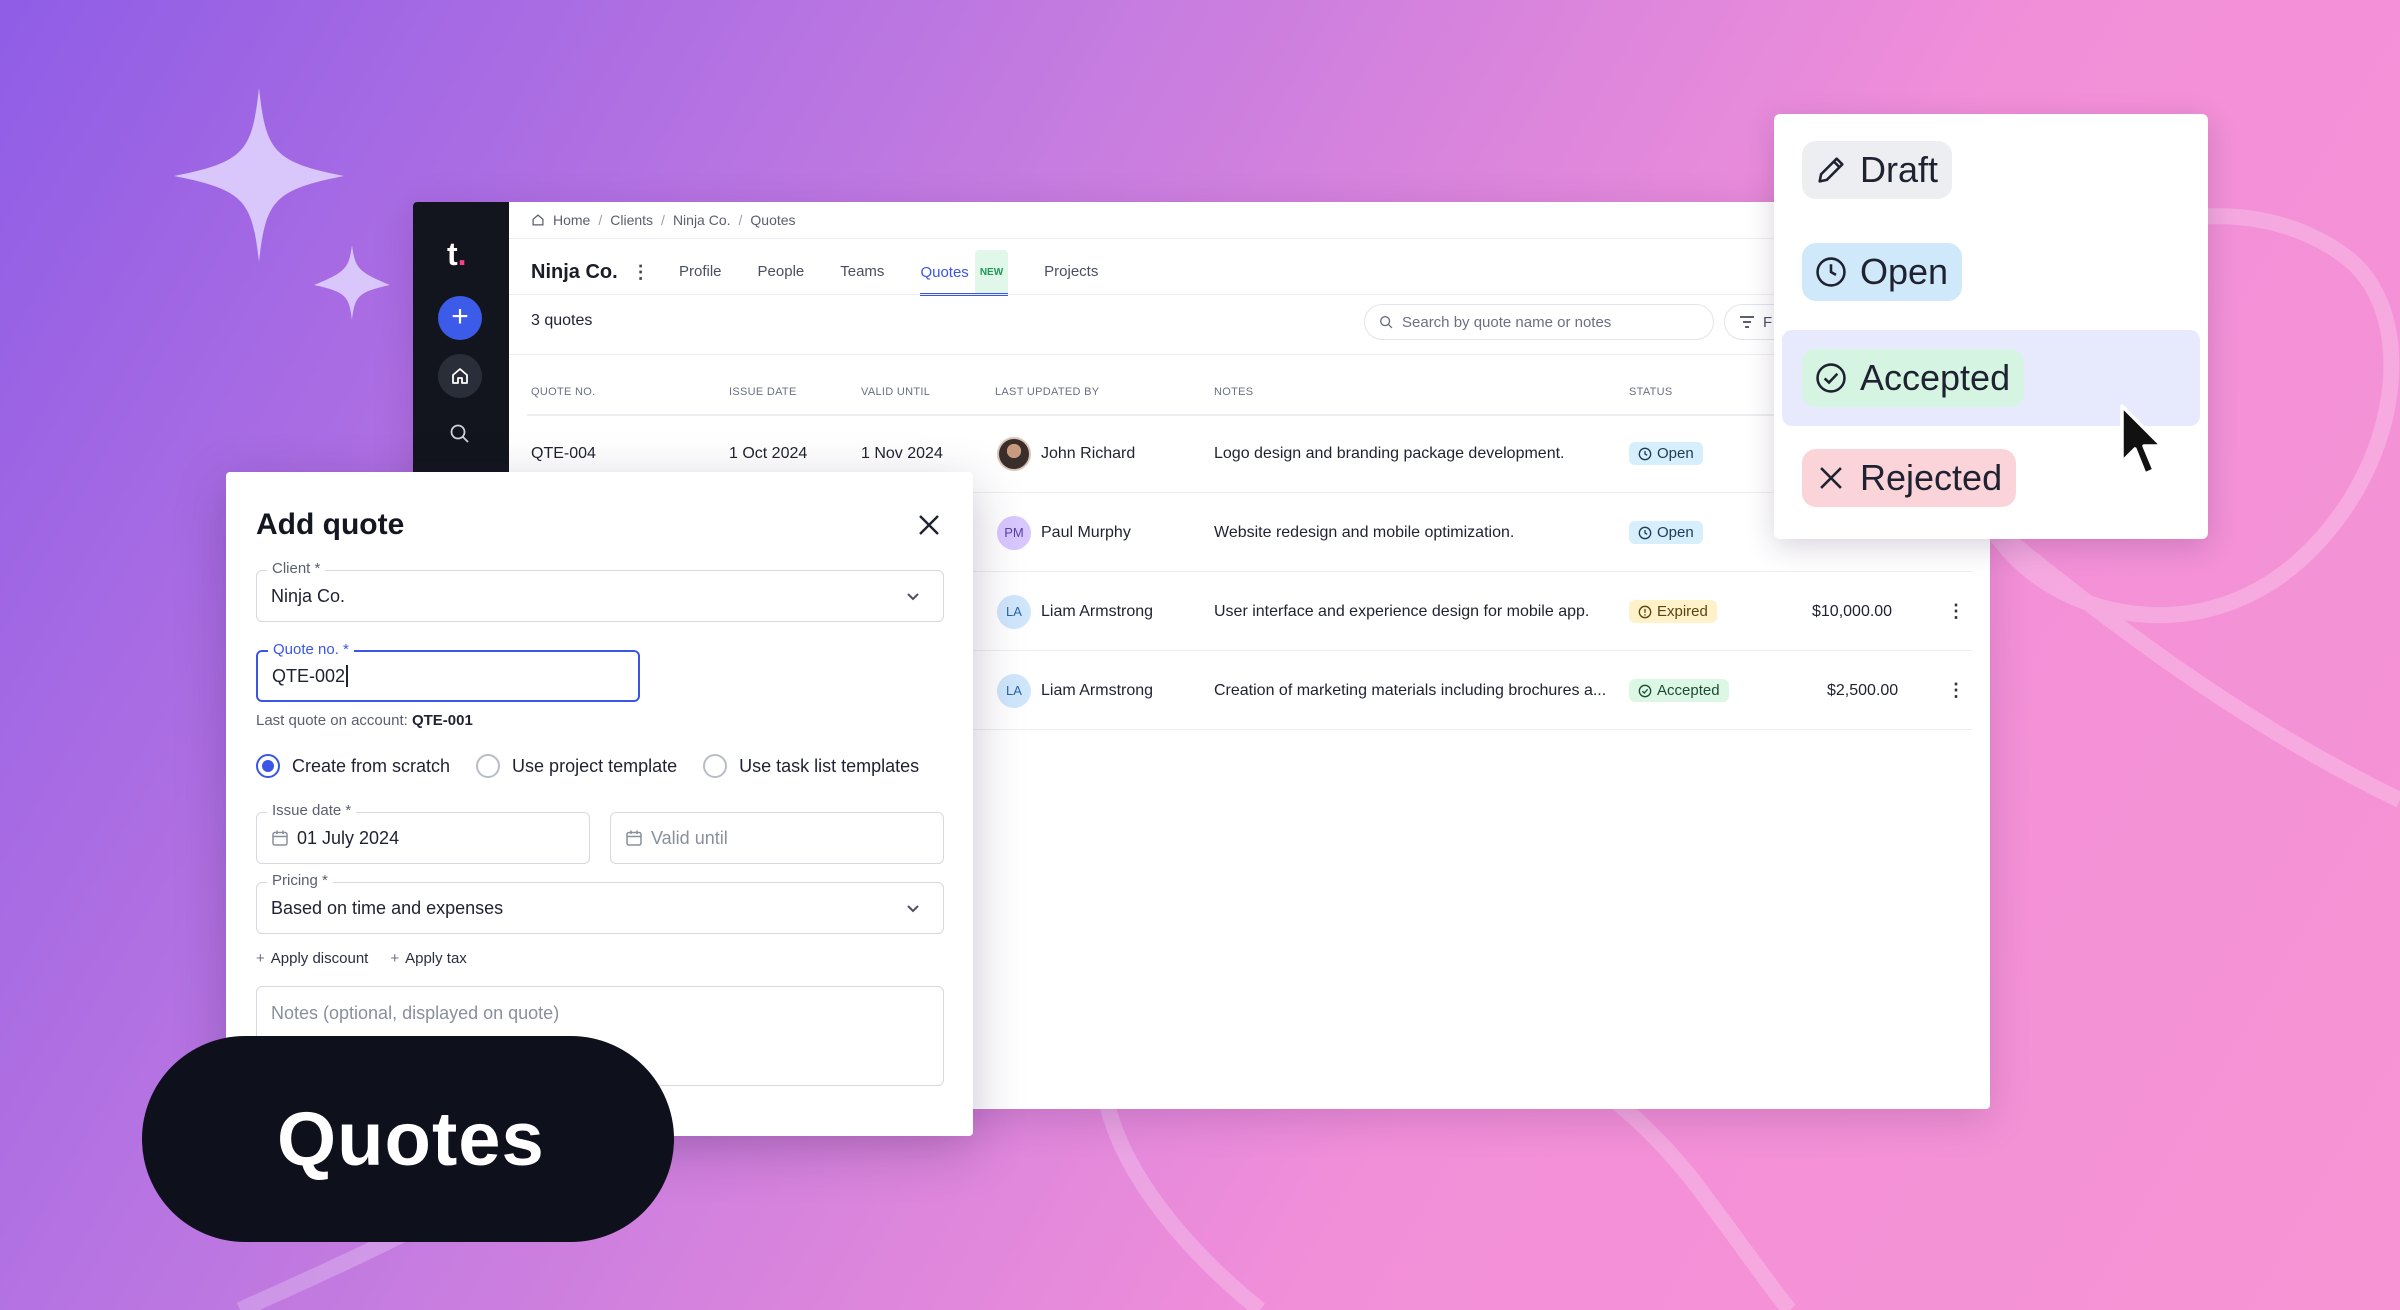  Describe the element at coordinates (888, 273) in the screenshot. I see `tab-bar: Profile People Teams Quotes NEW Projects` at that location.